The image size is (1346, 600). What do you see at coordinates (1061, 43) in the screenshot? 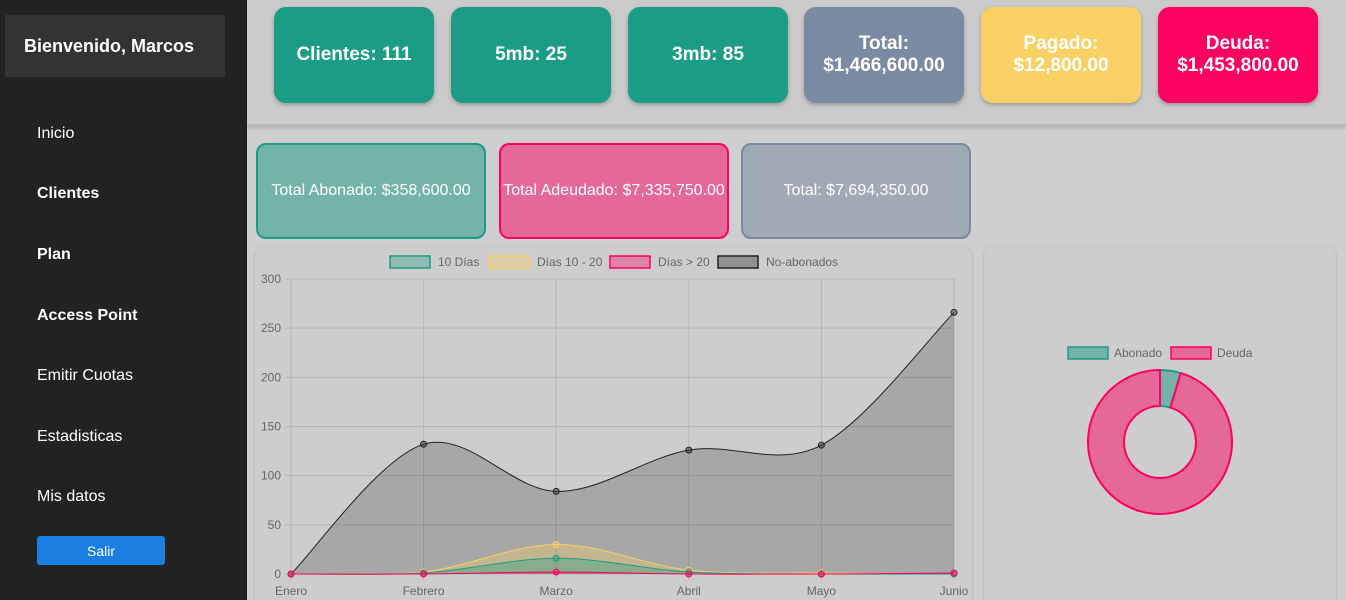
I see `stat-line1: Pagado:` at bounding box center [1061, 43].